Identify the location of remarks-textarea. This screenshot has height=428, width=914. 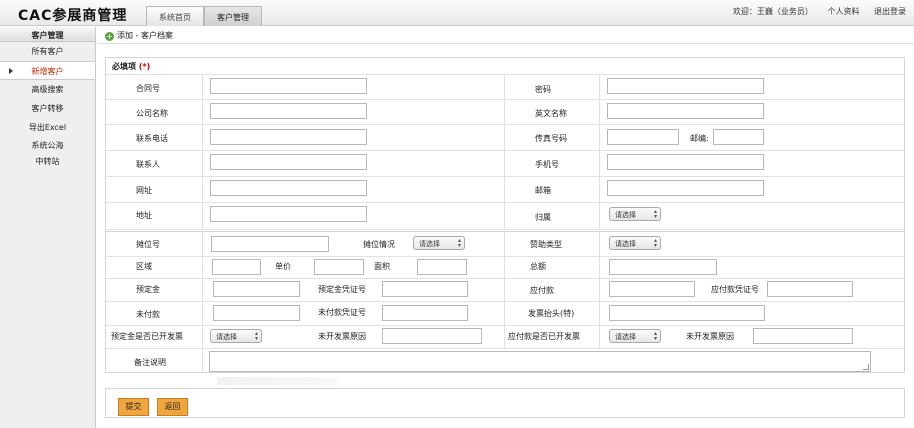
(540, 361).